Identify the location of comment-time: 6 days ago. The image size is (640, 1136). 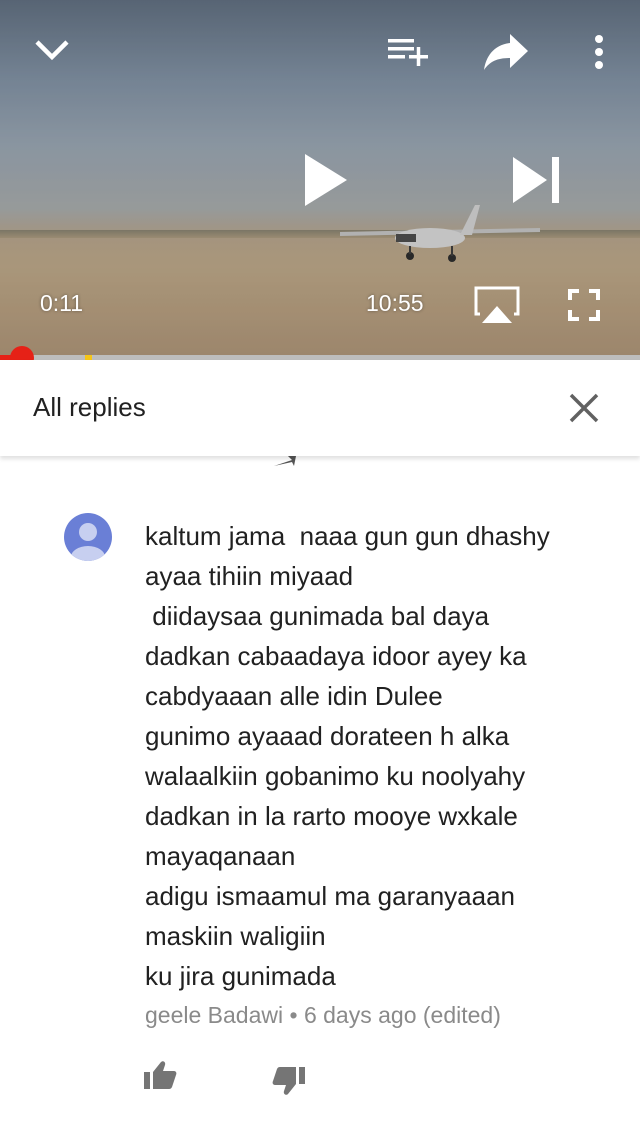
(360, 1015).